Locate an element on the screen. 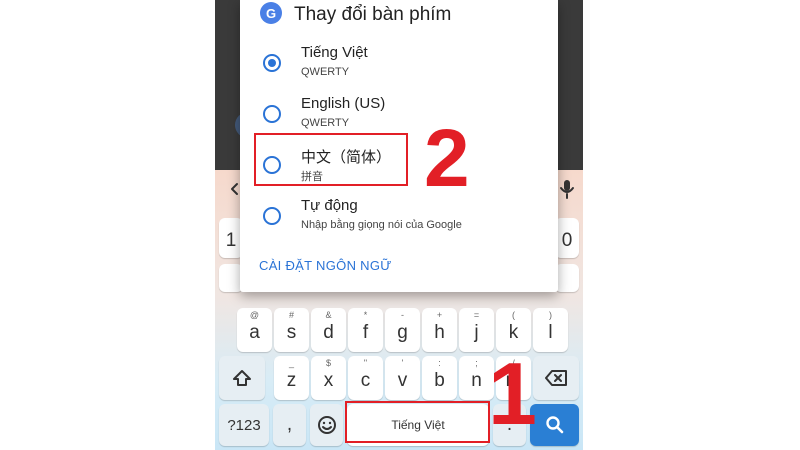 This screenshot has width=800, height=450. shift-key is located at coordinates (242, 378).